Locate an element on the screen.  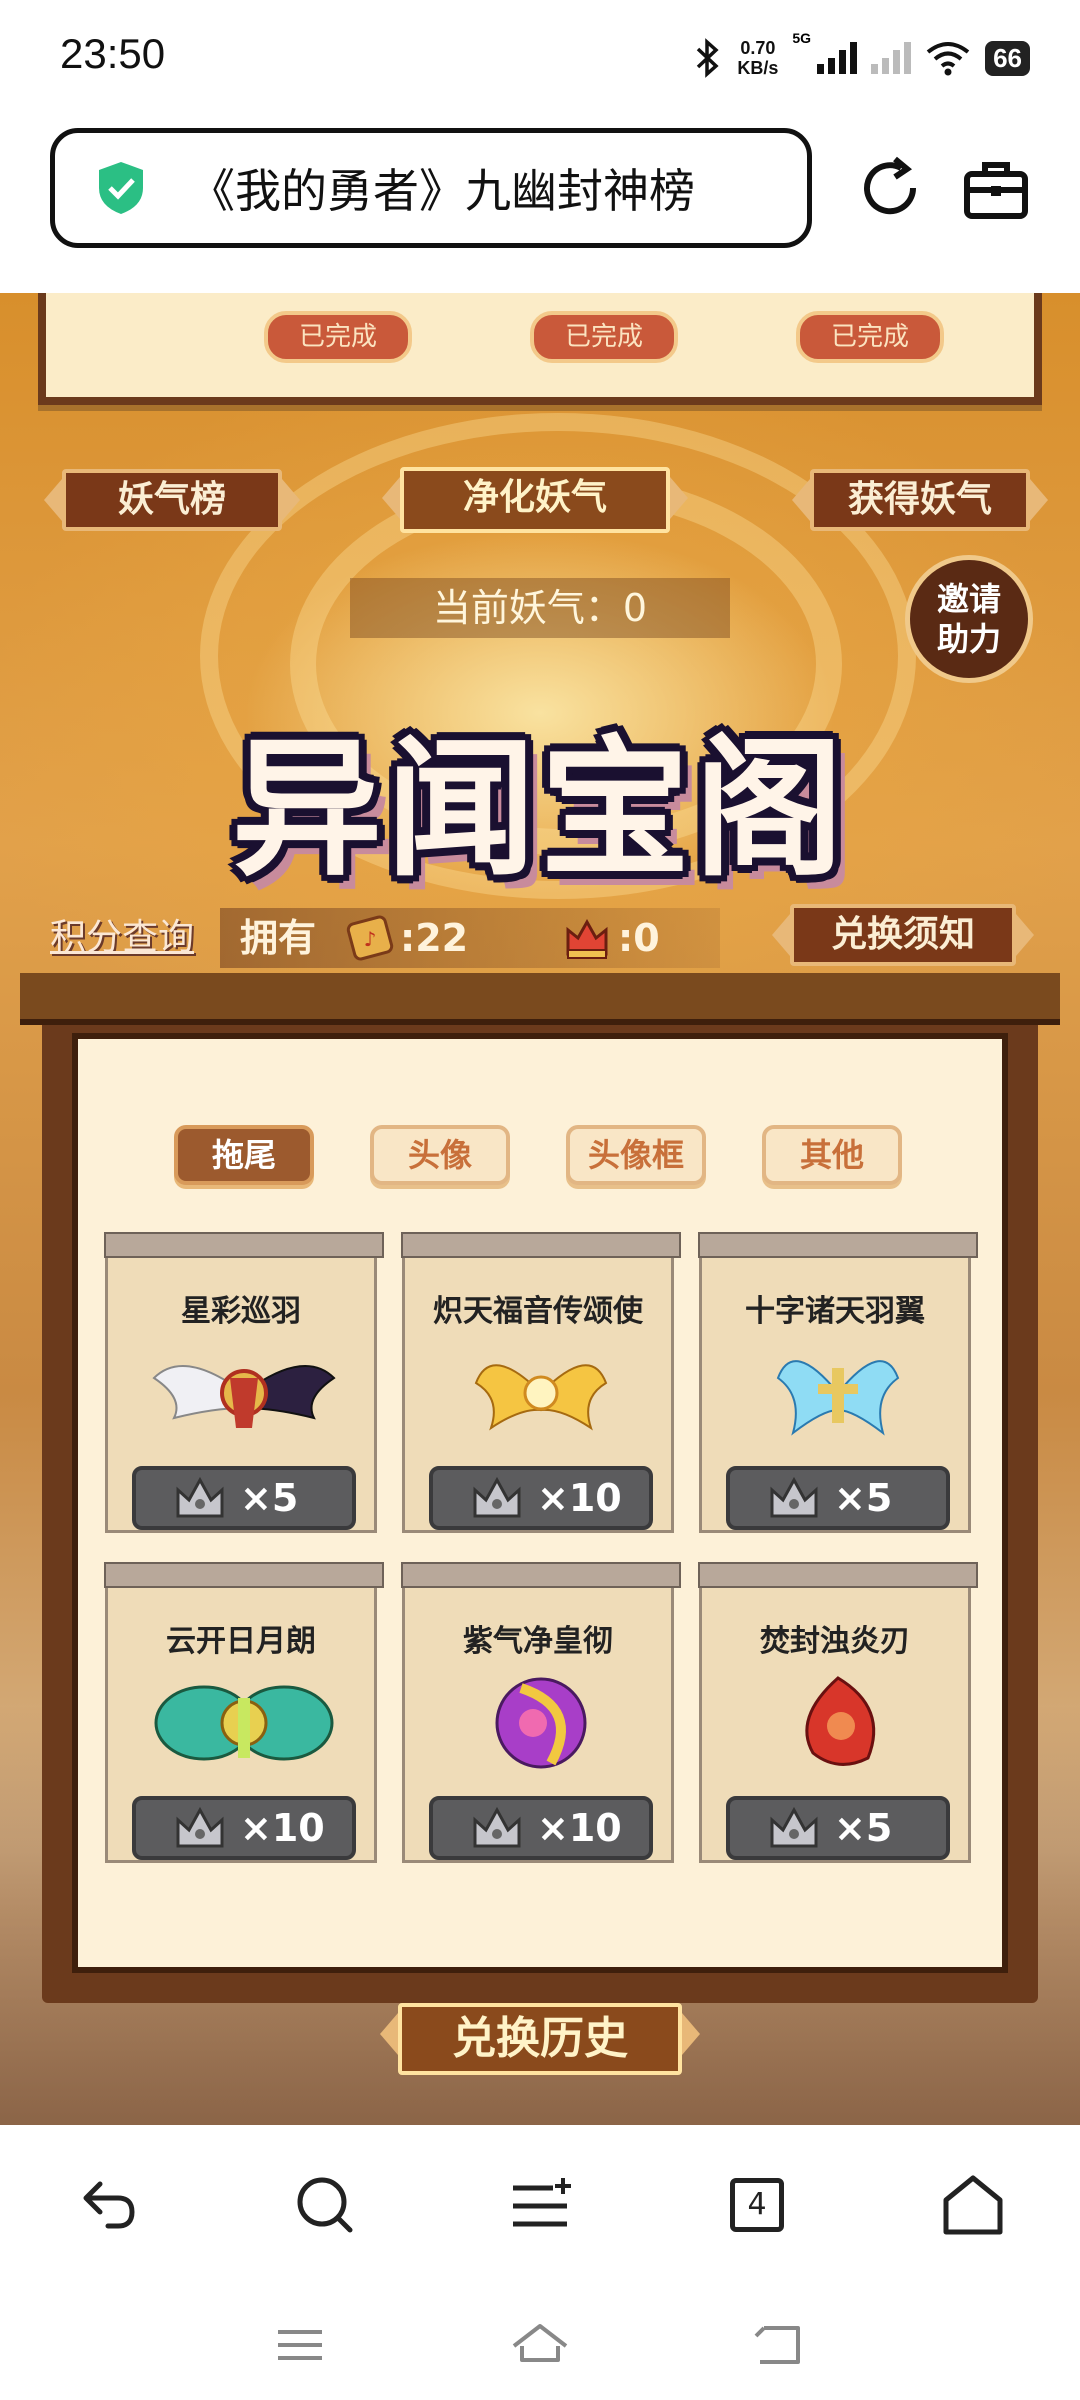
speed-value: 0.70 is located at coordinates (758, 48).